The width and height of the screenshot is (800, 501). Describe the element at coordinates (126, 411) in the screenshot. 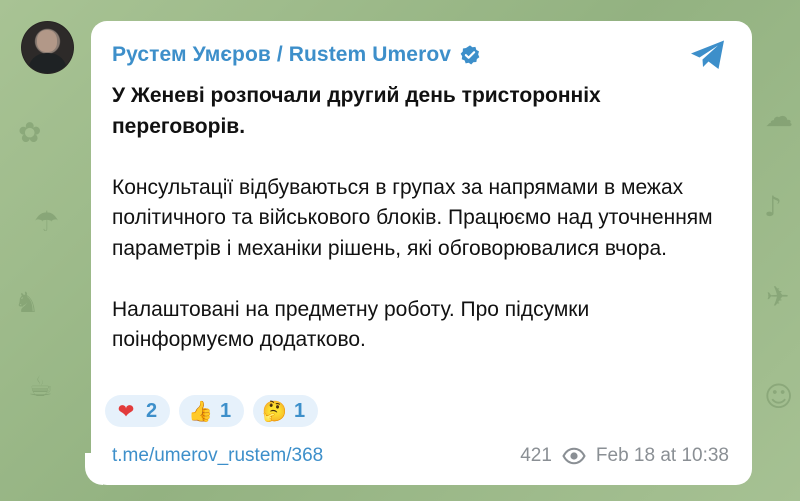

I see `heart-icon: ❤` at that location.